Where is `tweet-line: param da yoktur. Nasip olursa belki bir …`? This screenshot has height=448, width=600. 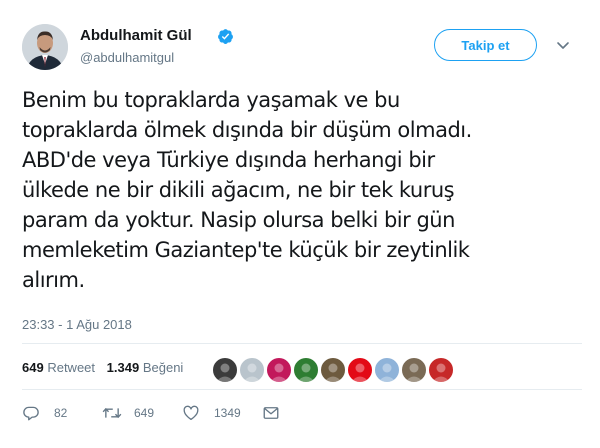
tweet-line: param da yoktur. Nasip olursa belki bir … is located at coordinates (238, 220).